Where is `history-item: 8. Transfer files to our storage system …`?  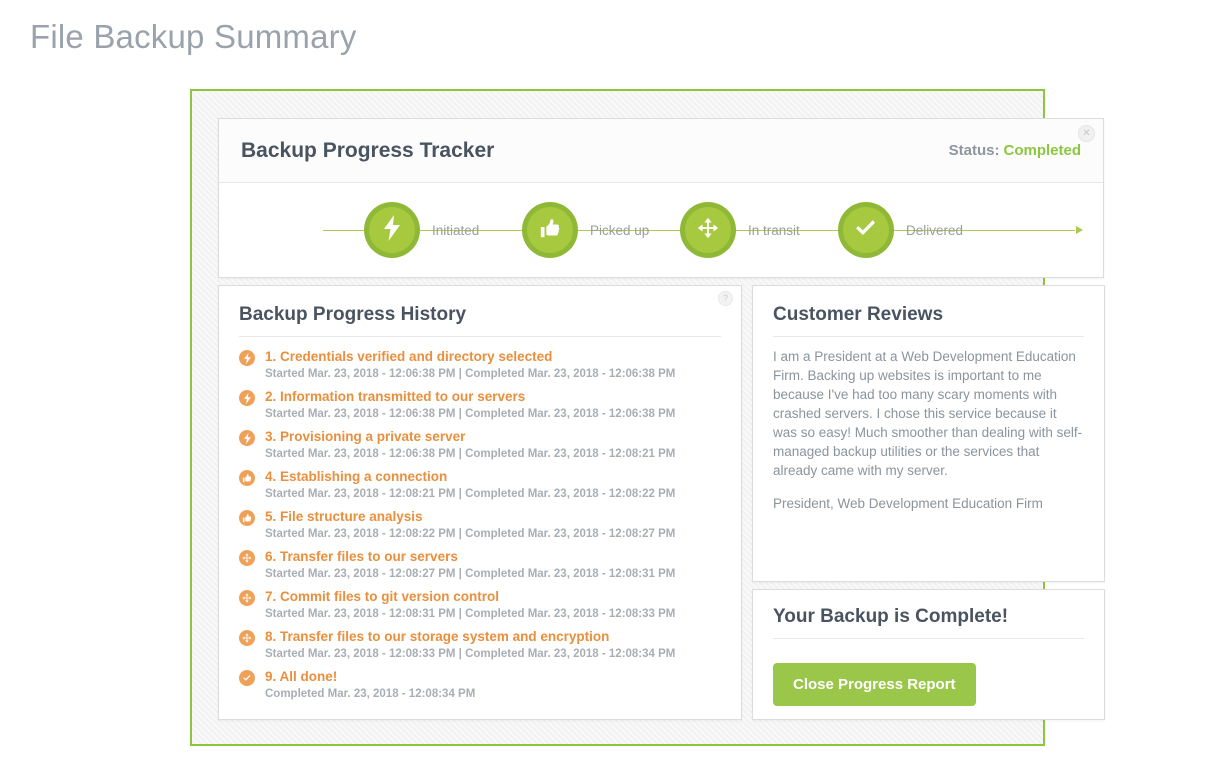 history-item: 8. Transfer files to our storage system … is located at coordinates (480, 647).